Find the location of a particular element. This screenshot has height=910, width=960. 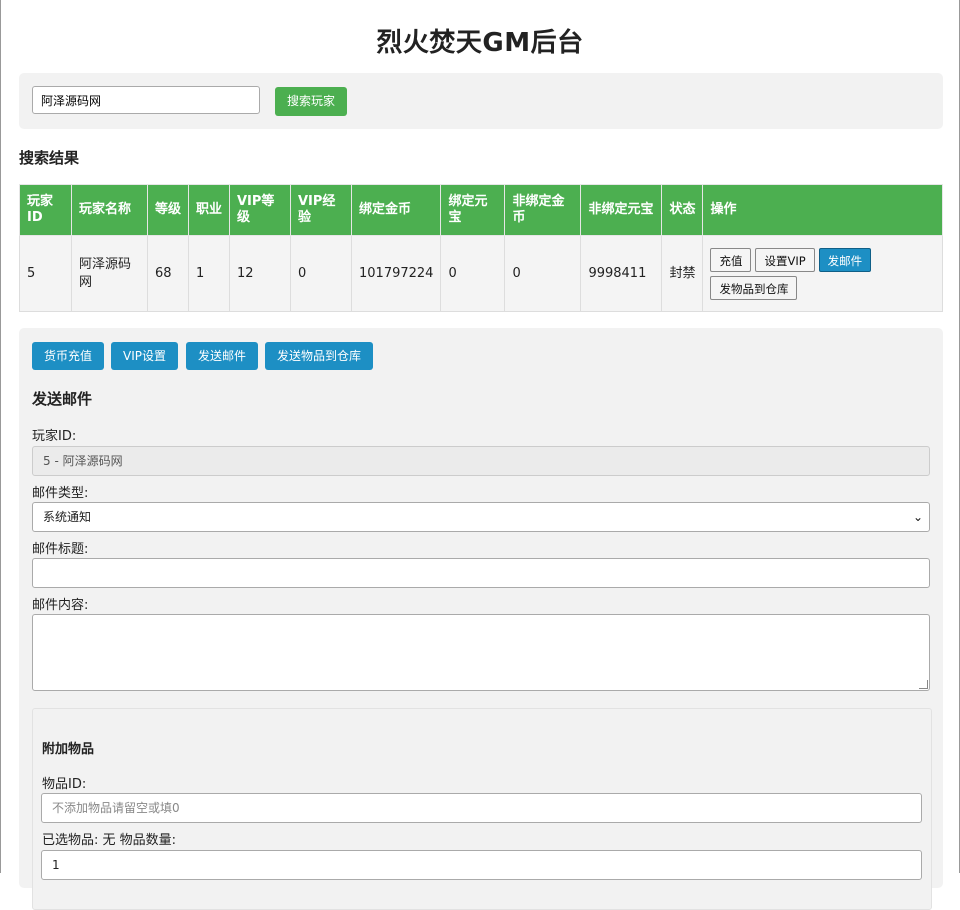

col-header: 玩家ID is located at coordinates (45, 210).